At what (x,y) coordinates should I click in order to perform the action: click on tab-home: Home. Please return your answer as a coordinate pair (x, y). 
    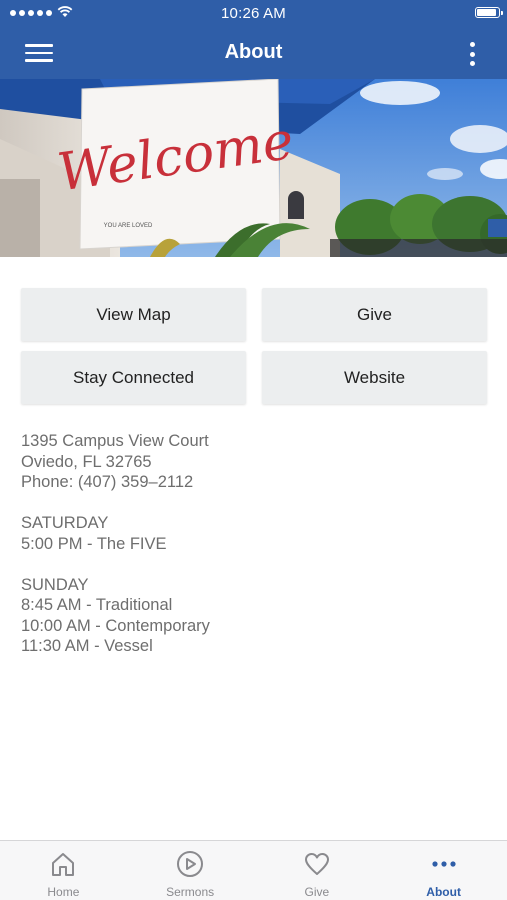
    Looking at the image, I should click on (63, 870).